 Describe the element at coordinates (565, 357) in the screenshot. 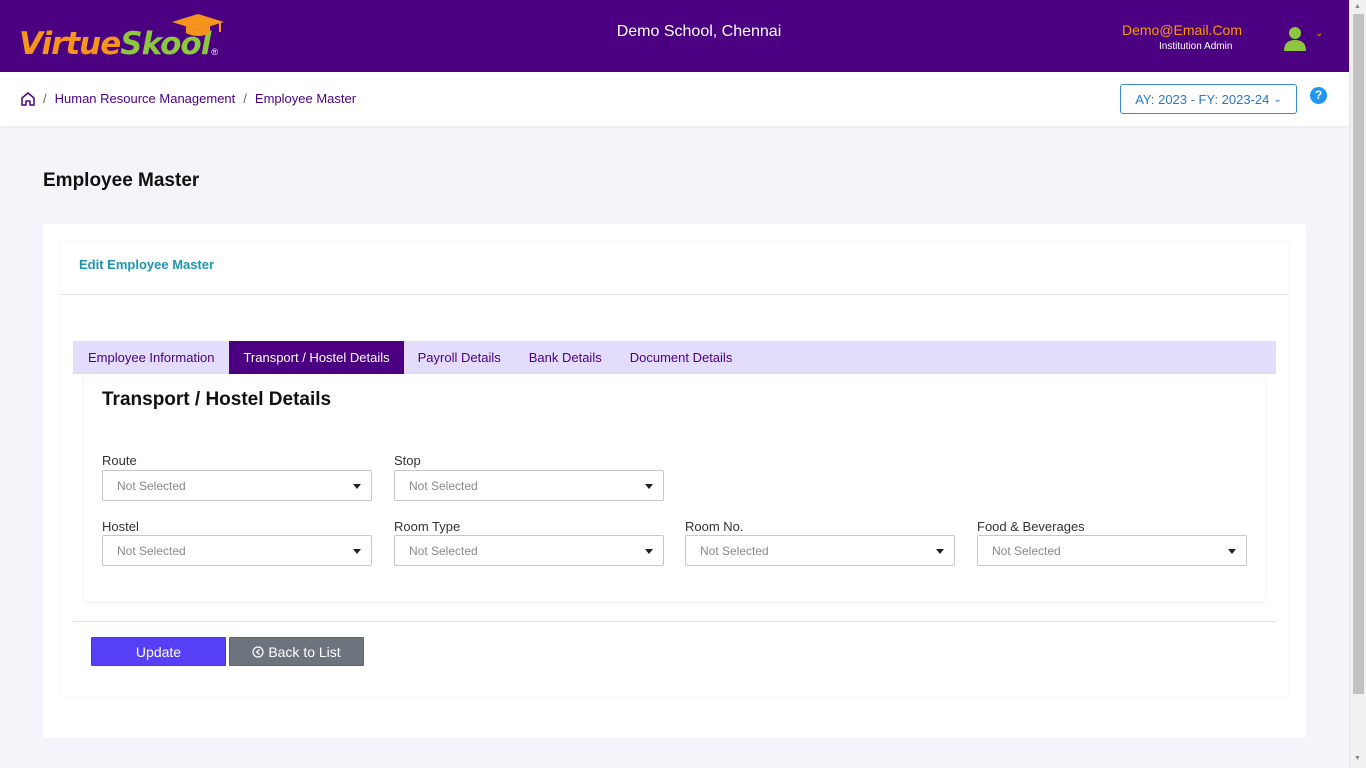

I see `tab-bank-details: Bank Details` at that location.